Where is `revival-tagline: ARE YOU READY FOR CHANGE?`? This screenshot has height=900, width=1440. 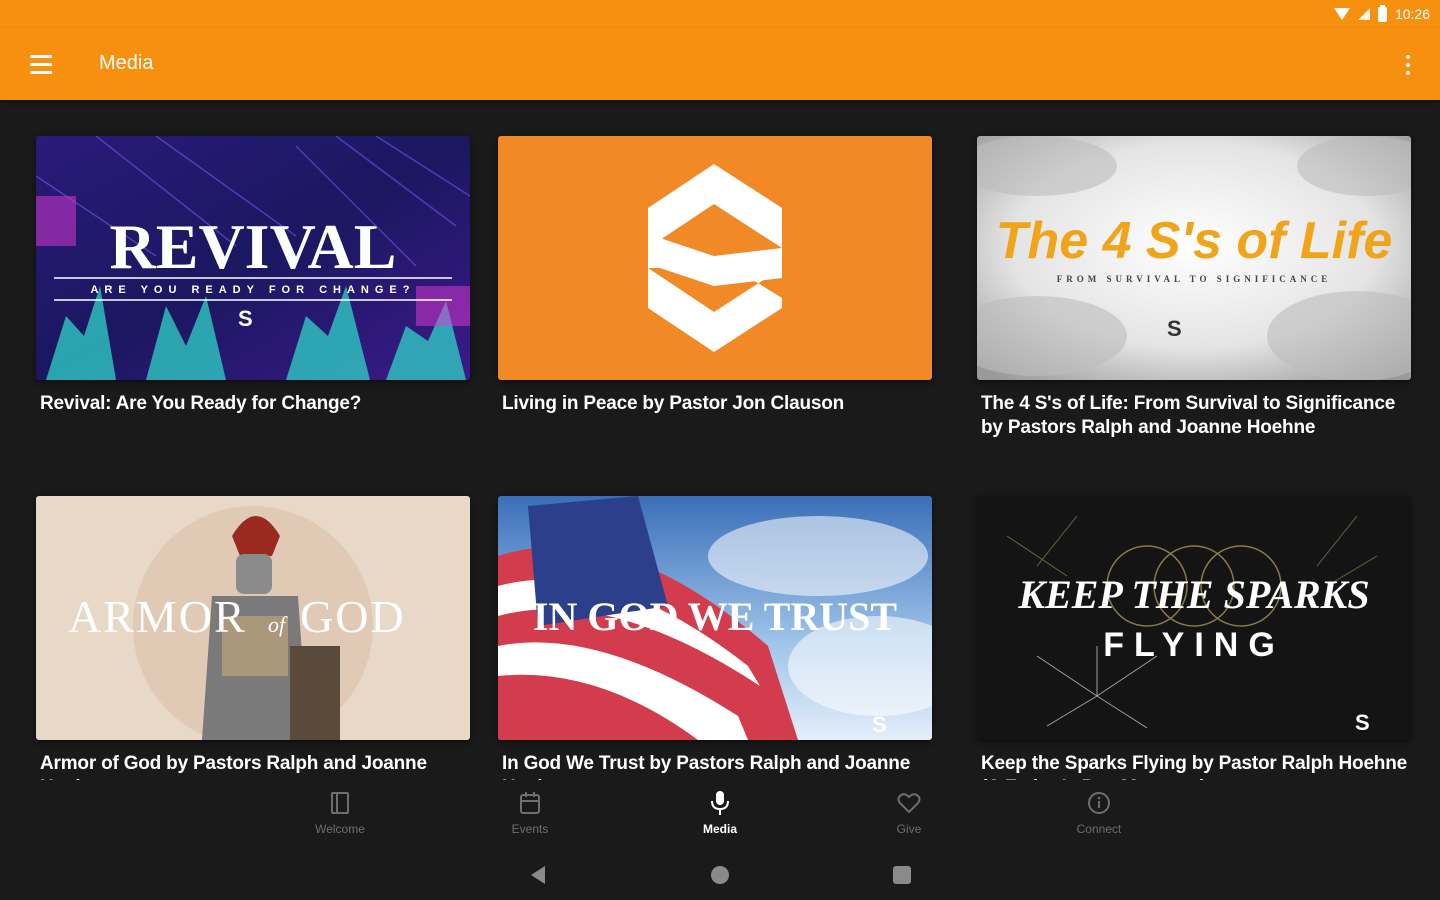 revival-tagline: ARE YOU READY FOR CHANGE? is located at coordinates (252, 290).